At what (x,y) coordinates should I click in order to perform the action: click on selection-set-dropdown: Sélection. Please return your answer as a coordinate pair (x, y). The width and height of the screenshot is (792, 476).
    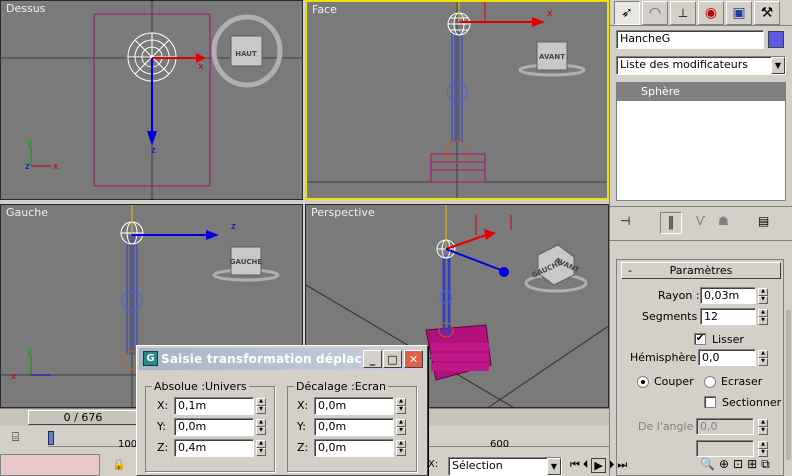
    Looking at the image, I should click on (505, 466).